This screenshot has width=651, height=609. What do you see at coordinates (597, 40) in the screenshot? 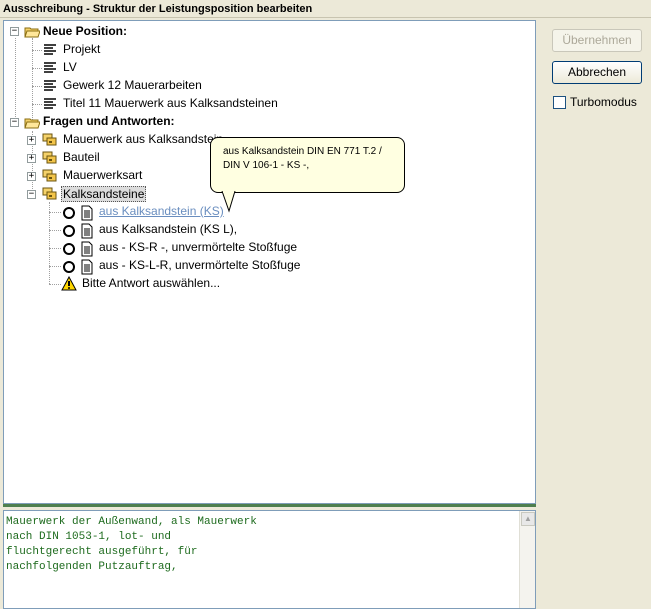
I see `apply-button: Übernehmen` at bounding box center [597, 40].